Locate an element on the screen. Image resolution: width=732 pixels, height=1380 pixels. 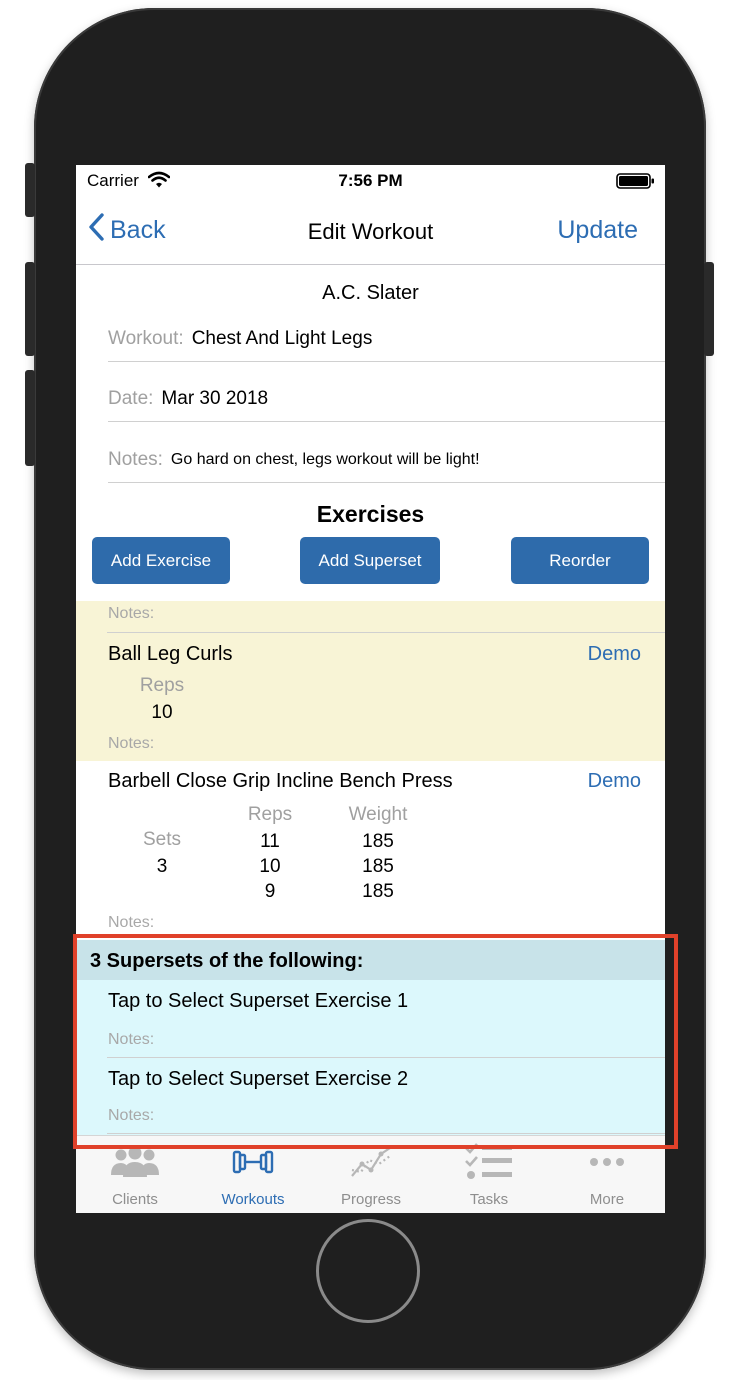
tab-label: More is located at coordinates (607, 1199).